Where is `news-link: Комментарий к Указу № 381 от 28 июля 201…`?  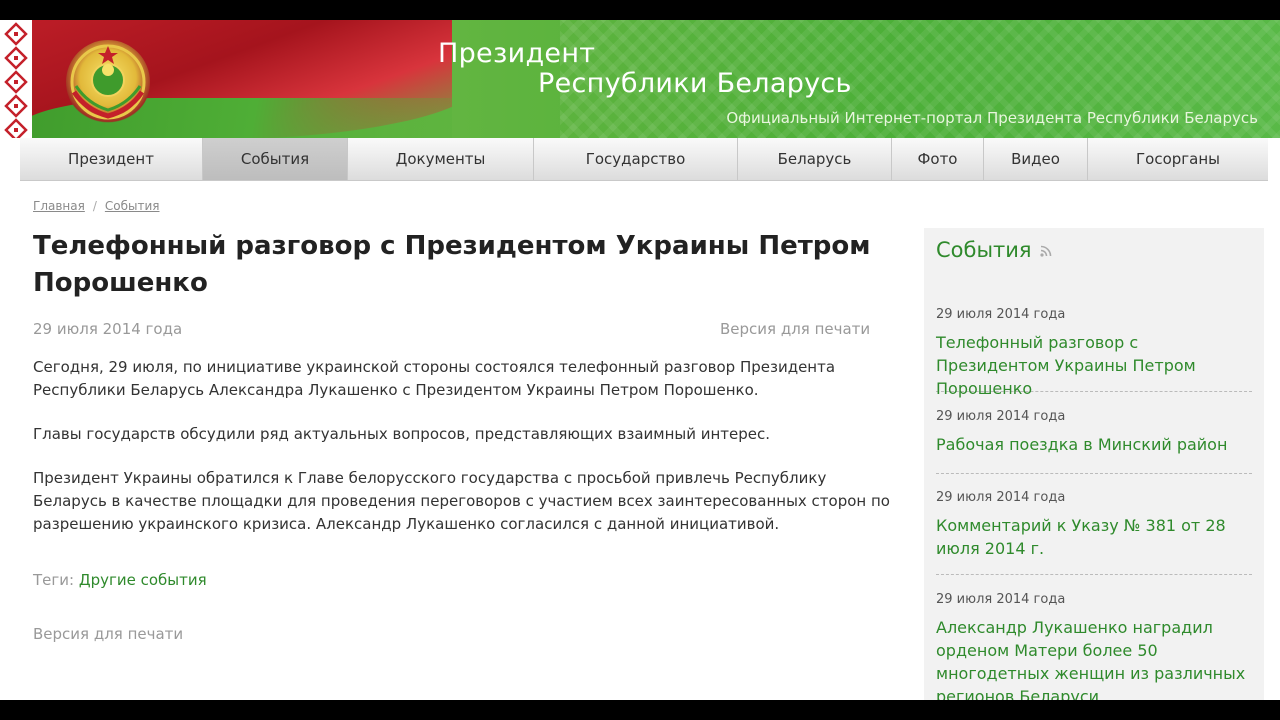
news-link: Комментарий к Указу № 381 от 28 июля 201… is located at coordinates (1094, 537).